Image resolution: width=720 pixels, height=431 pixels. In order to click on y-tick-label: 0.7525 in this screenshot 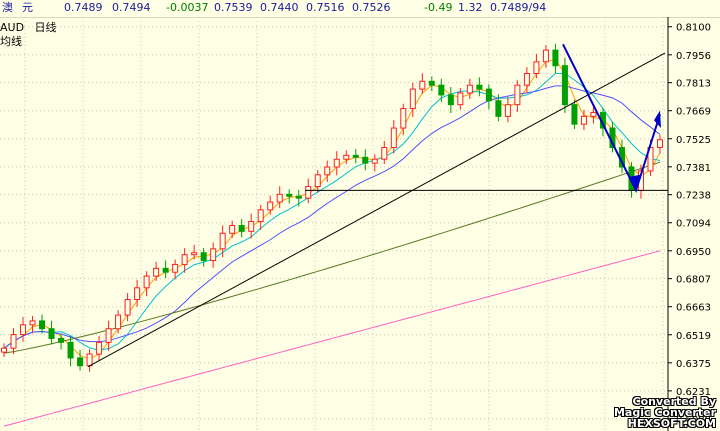, I will do `click(693, 140)`.